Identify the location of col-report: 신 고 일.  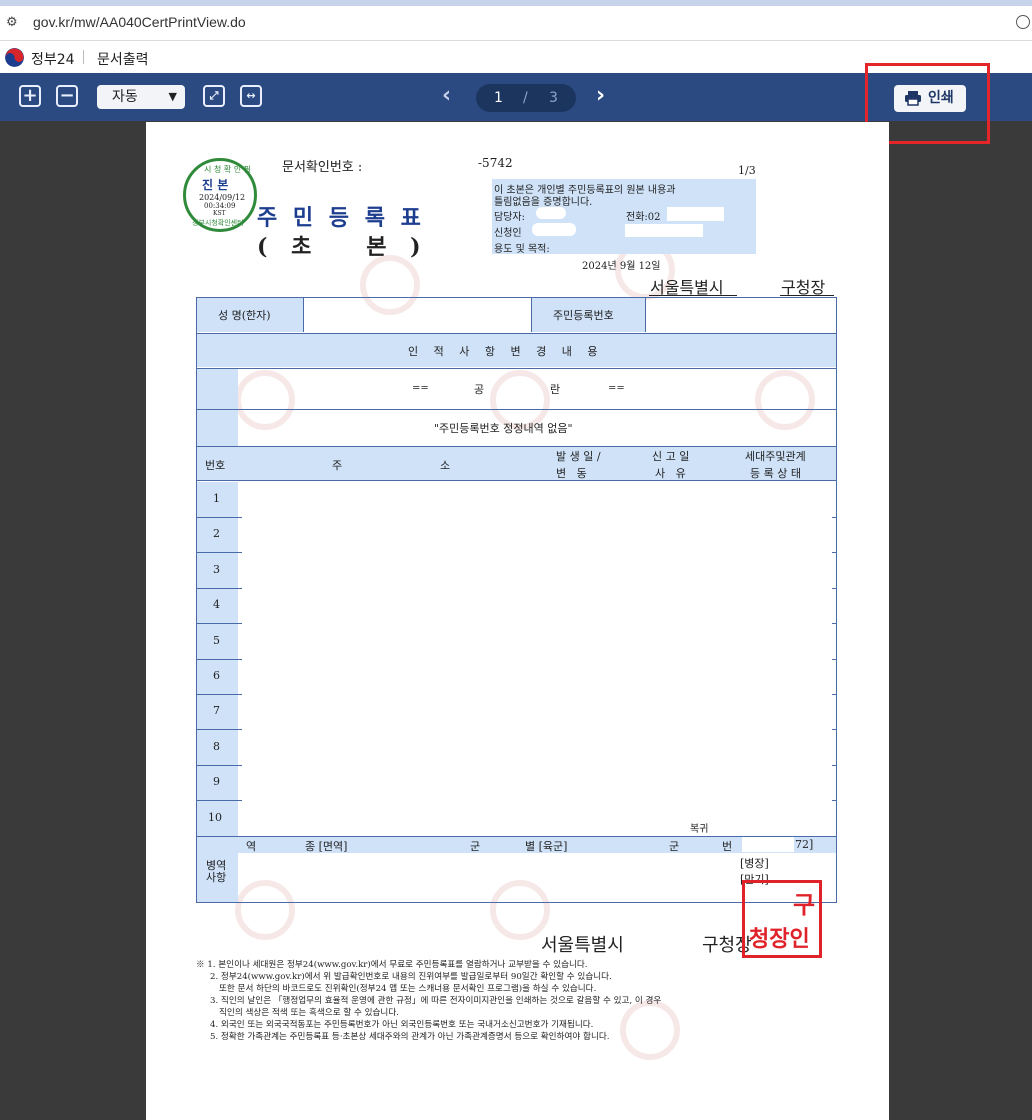
(671, 456).